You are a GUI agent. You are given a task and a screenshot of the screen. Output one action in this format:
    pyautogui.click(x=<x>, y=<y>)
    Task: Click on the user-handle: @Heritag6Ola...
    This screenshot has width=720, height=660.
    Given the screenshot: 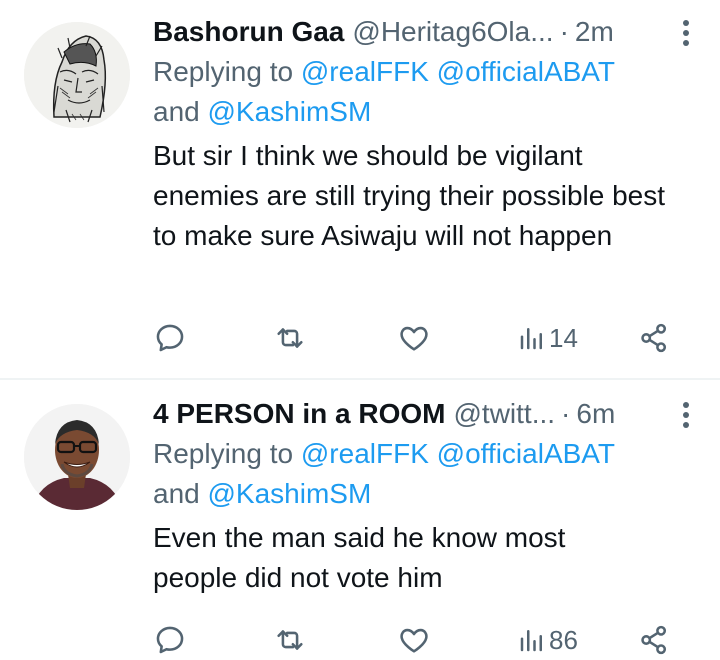 What is the action you would take?
    pyautogui.click(x=452, y=32)
    